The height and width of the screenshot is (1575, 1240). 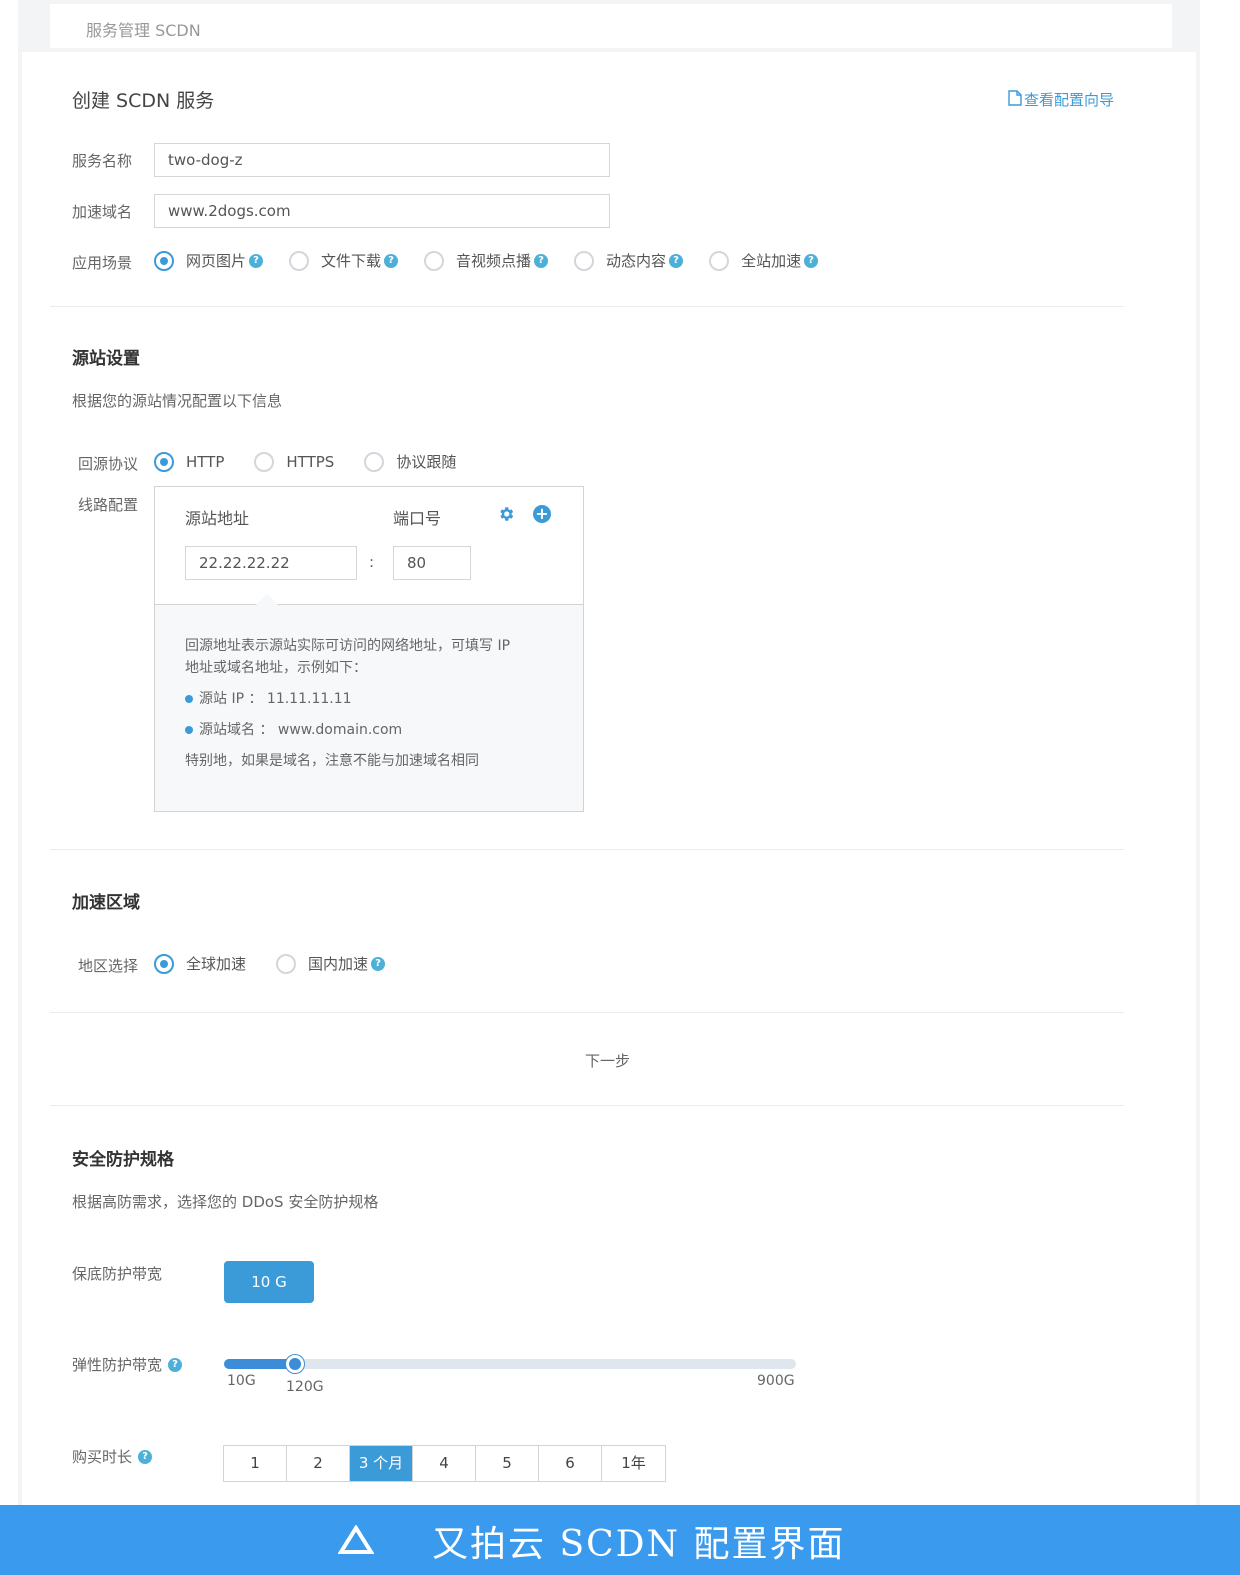 I want to click on tip-domain-example: 源站域名 ： www.domain.com, so click(x=293, y=730).